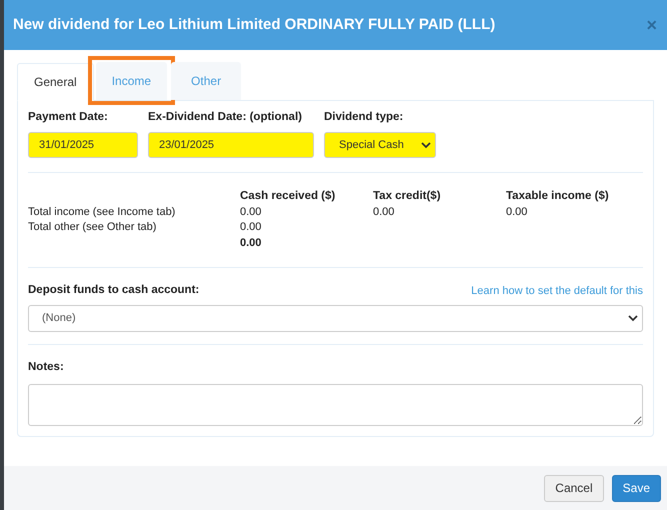 The height and width of the screenshot is (510, 667). I want to click on date-field: 31/01/2025, so click(83, 145).